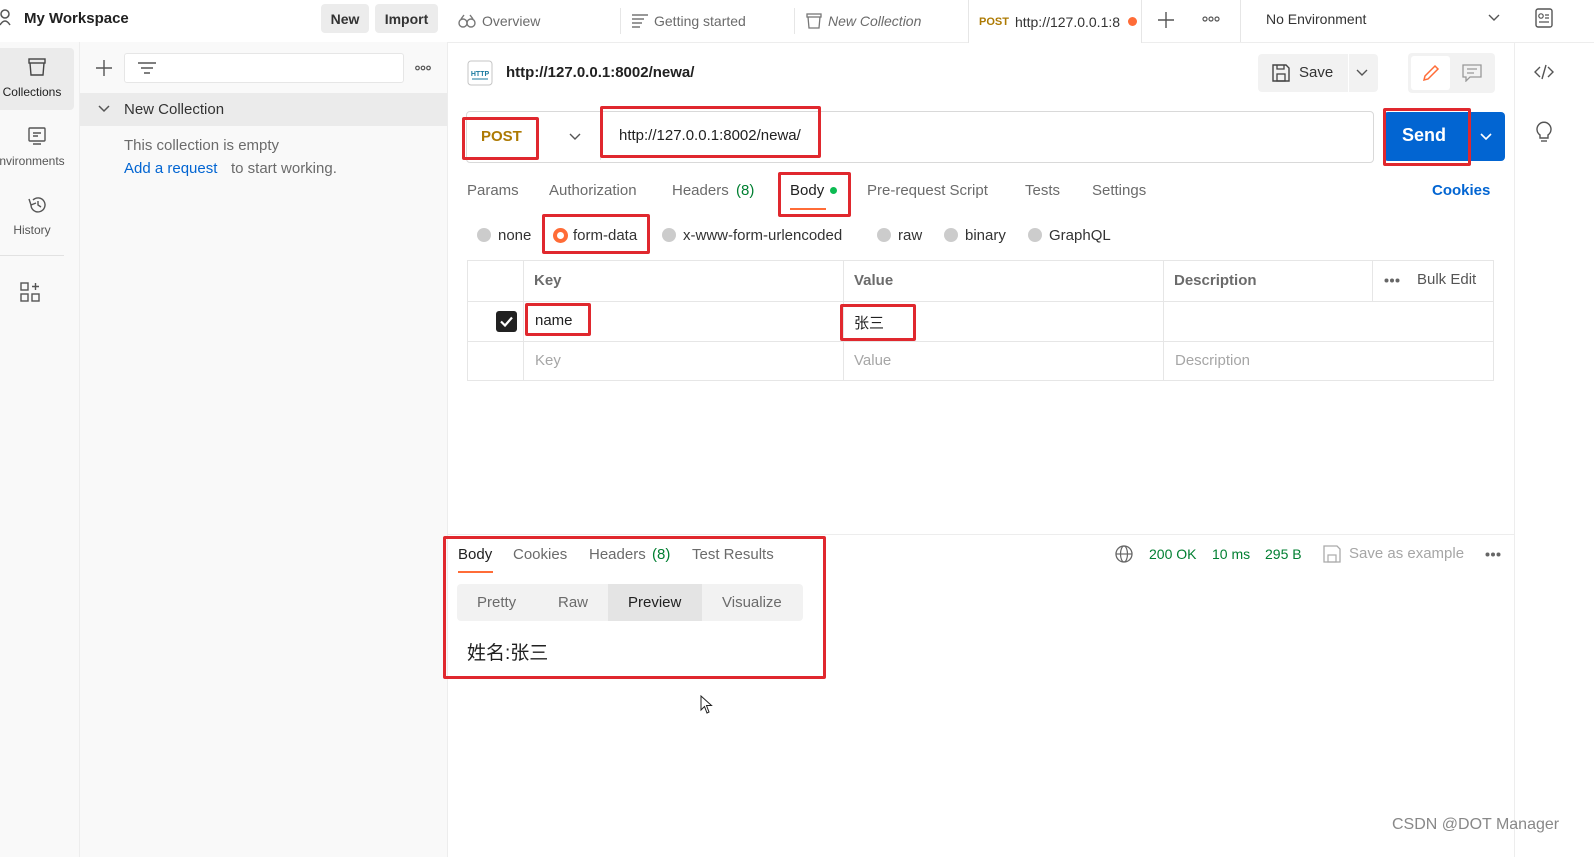  Describe the element at coordinates (1493, 554) in the screenshot. I see `response-more-icon` at that location.